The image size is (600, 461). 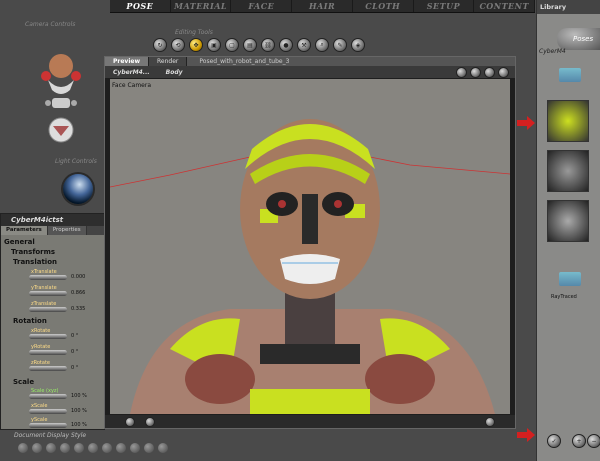 I want to click on tab-content: CONTENT, so click(x=505, y=6).